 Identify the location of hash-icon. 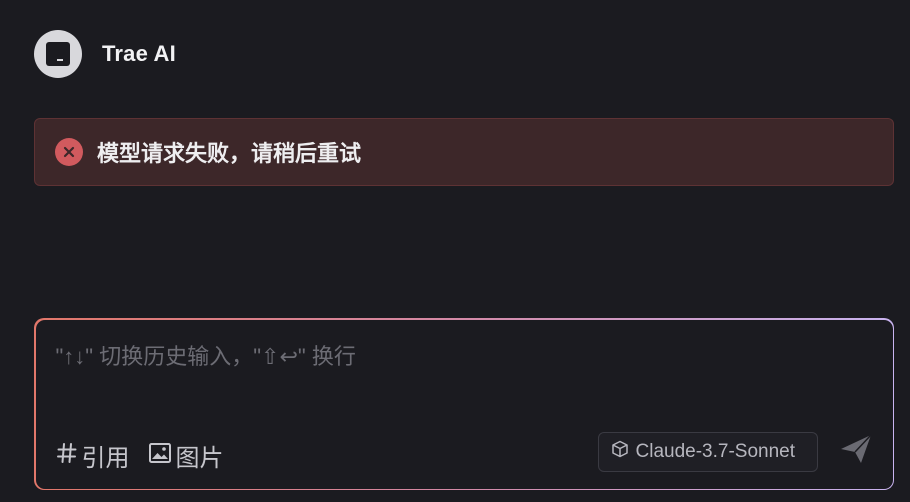
(67, 455).